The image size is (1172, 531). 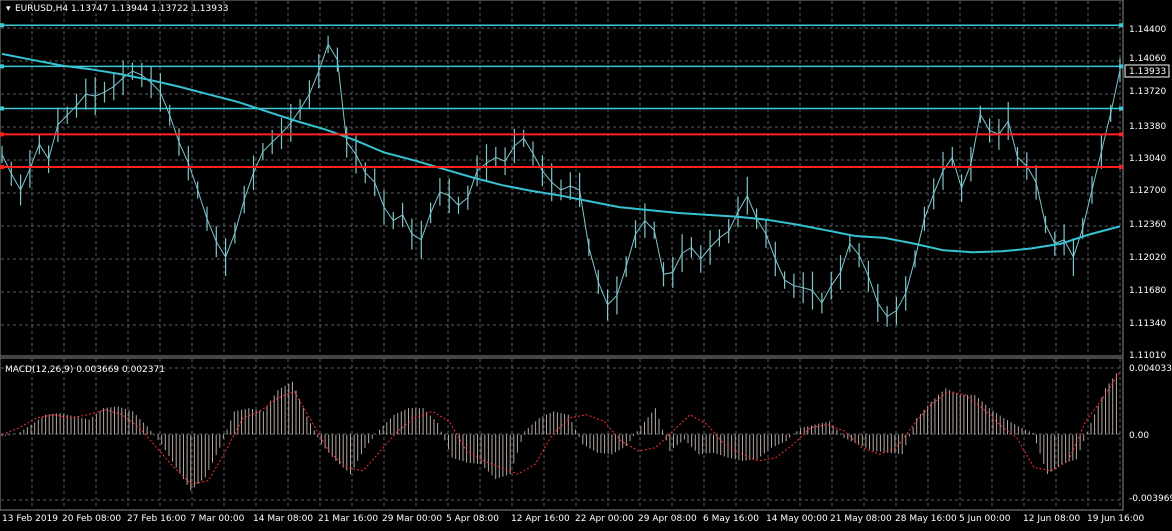 I want to click on time-tick: 14 Mar 08:00, so click(x=283, y=519).